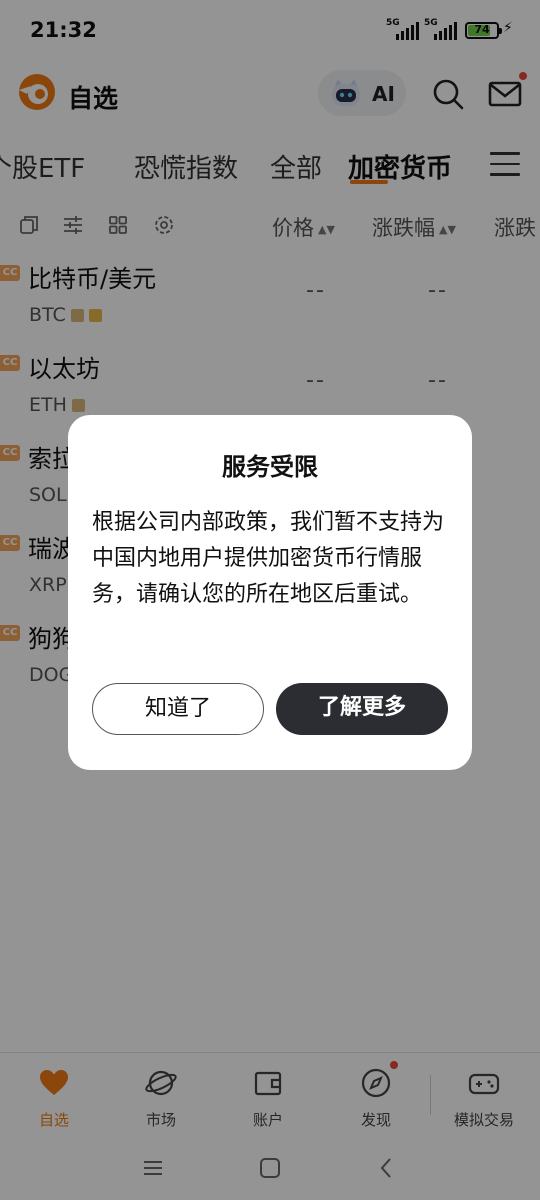  What do you see at coordinates (178, 709) in the screenshot?
I see `got-it-button: 知道了` at bounding box center [178, 709].